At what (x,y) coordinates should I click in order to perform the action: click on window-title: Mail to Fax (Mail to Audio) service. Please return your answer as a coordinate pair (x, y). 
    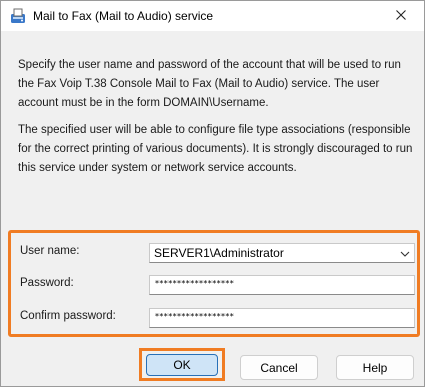
    Looking at the image, I should click on (123, 16).